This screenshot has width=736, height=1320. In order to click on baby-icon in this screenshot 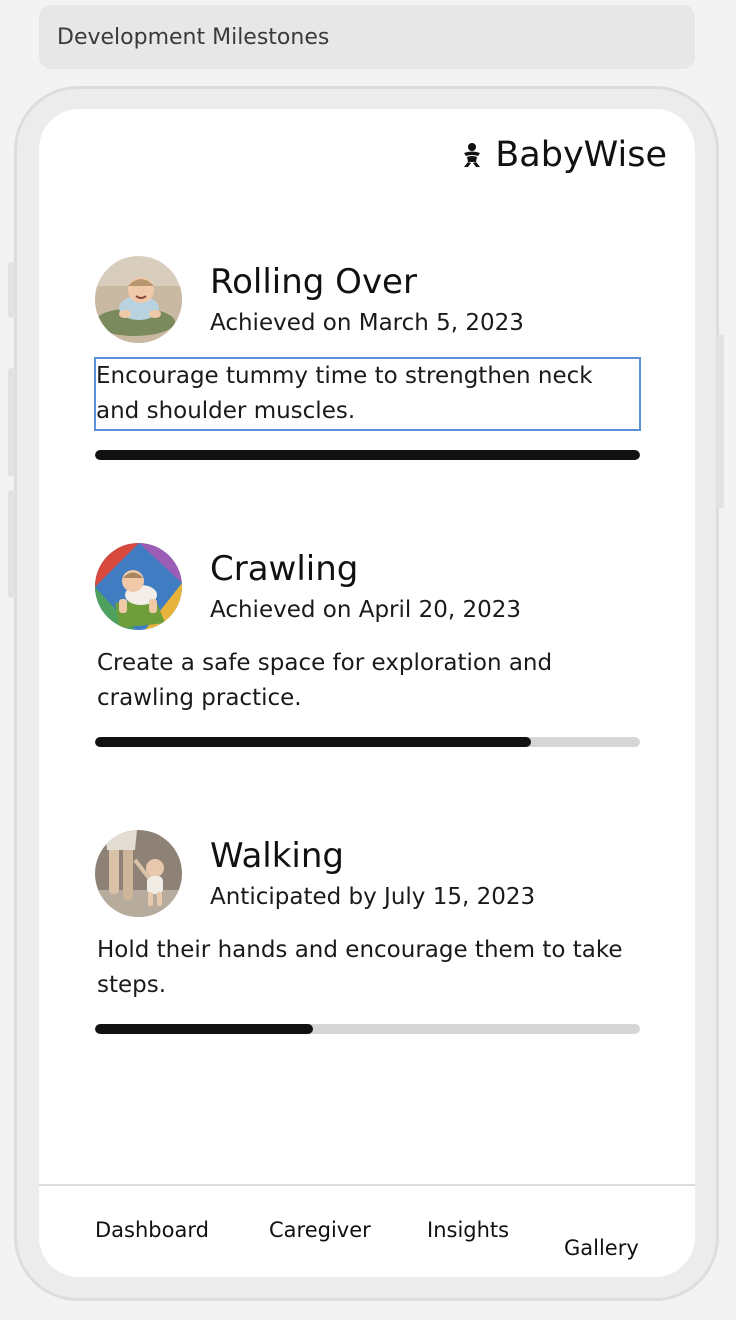, I will do `click(472, 155)`.